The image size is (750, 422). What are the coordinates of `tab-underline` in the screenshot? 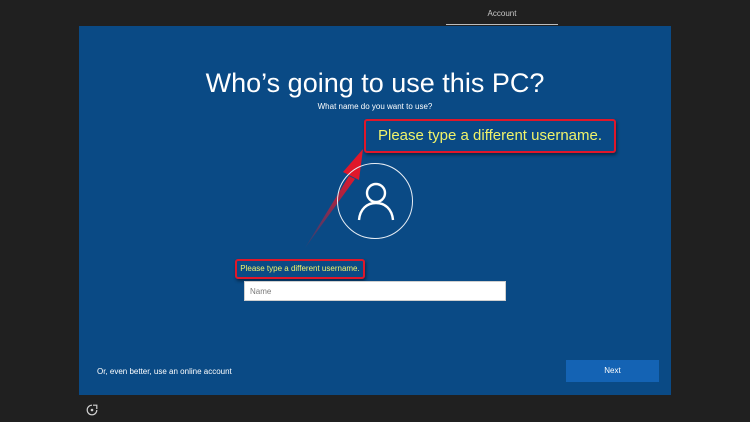 It's located at (502, 24).